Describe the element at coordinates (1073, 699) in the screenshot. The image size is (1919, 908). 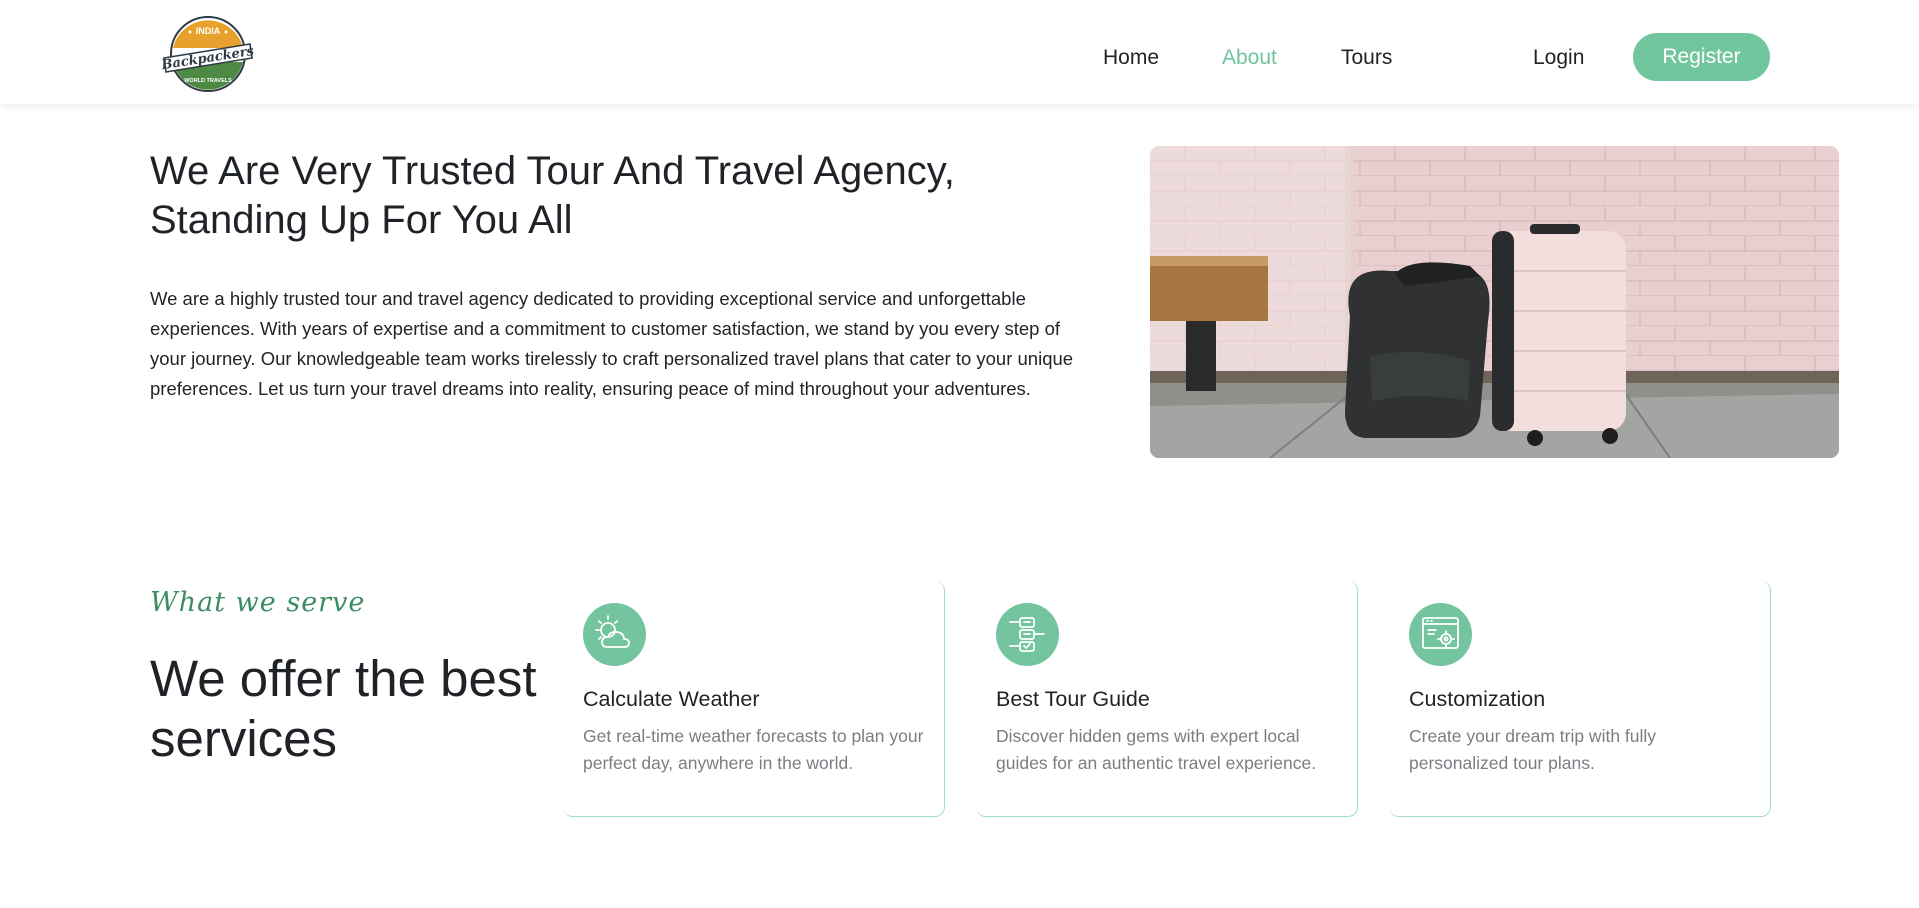
I see `service-card-title: Best Tour Guide` at that location.